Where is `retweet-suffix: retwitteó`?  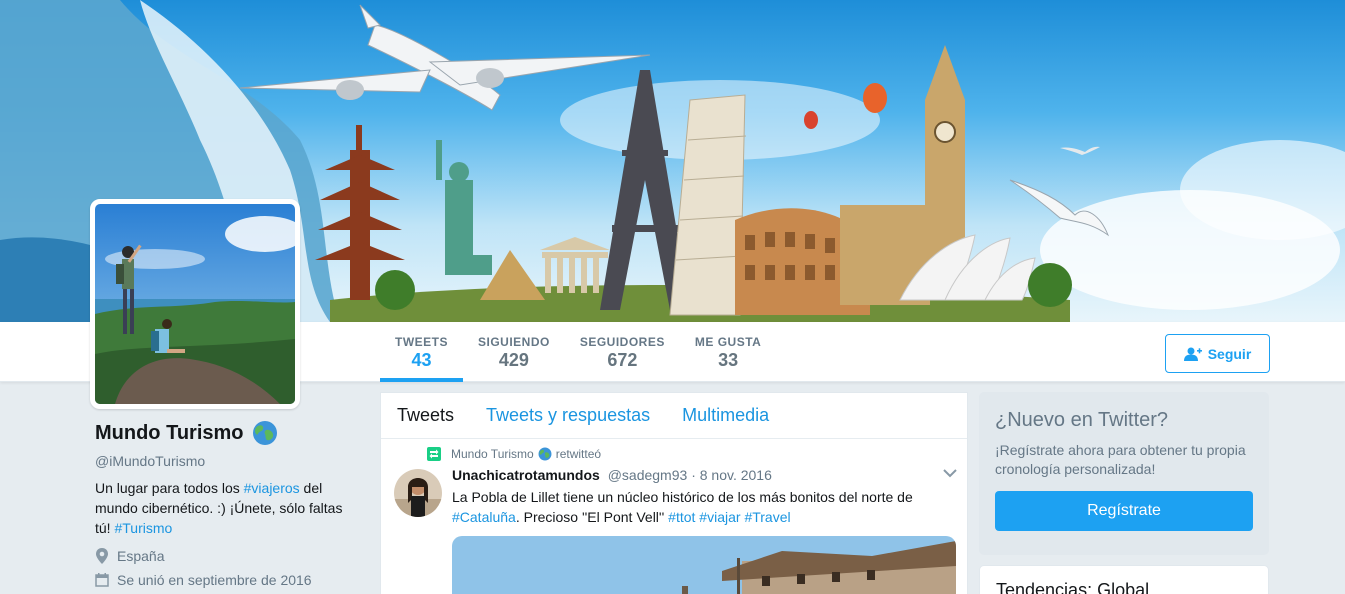
retweet-suffix: retwitteó is located at coordinates (578, 454).